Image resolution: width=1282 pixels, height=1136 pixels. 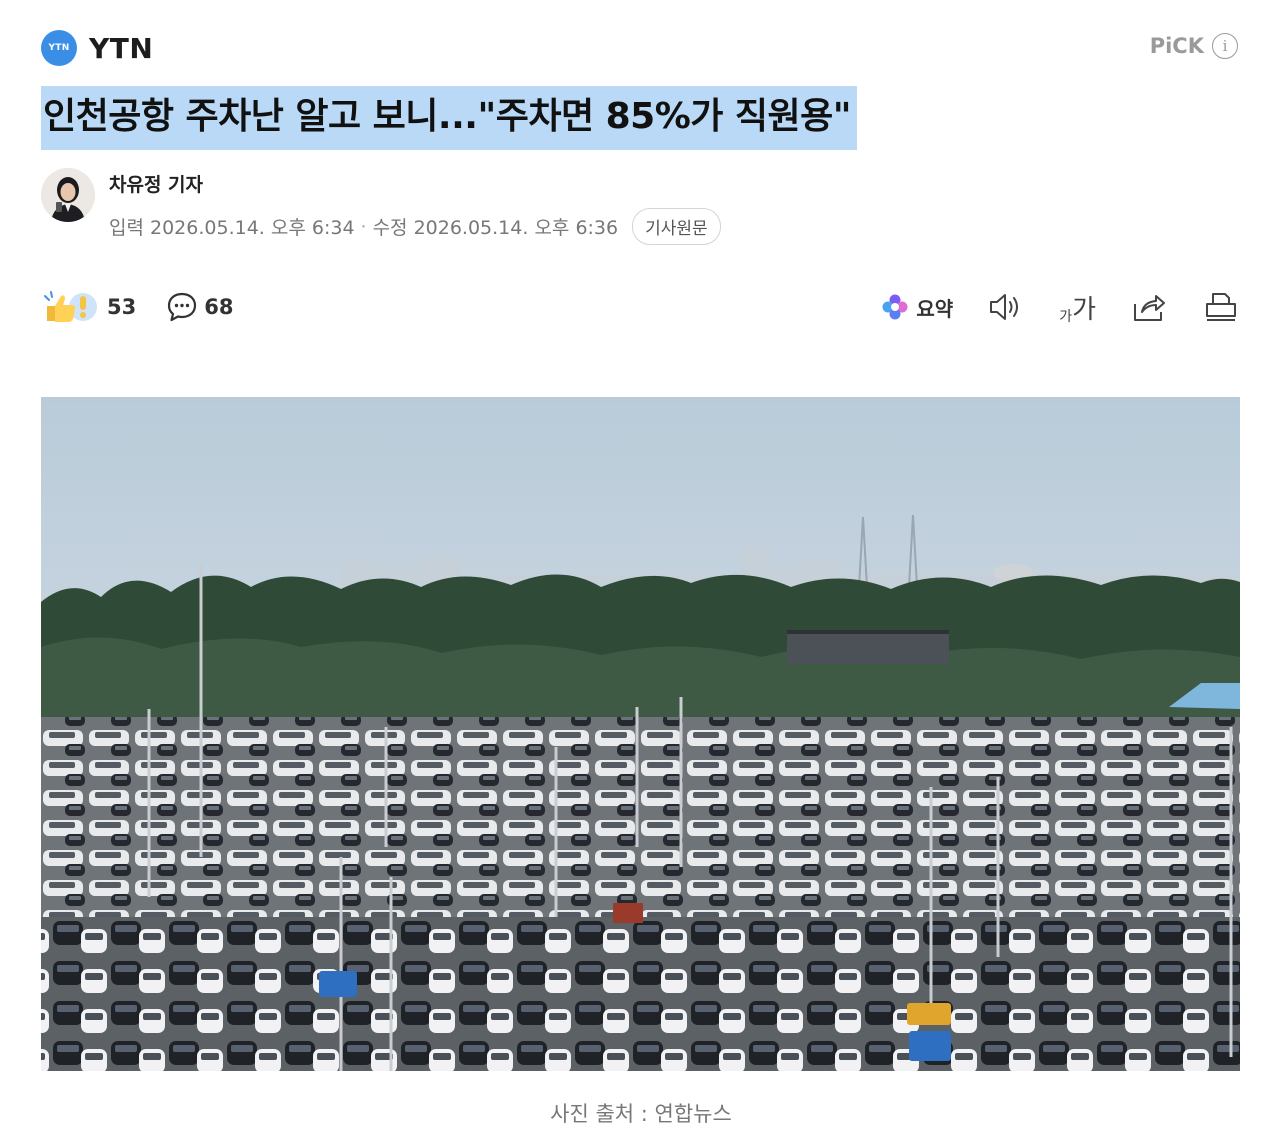 What do you see at coordinates (1084, 309) in the screenshot?
I see `font-big-label: 가` at bounding box center [1084, 309].